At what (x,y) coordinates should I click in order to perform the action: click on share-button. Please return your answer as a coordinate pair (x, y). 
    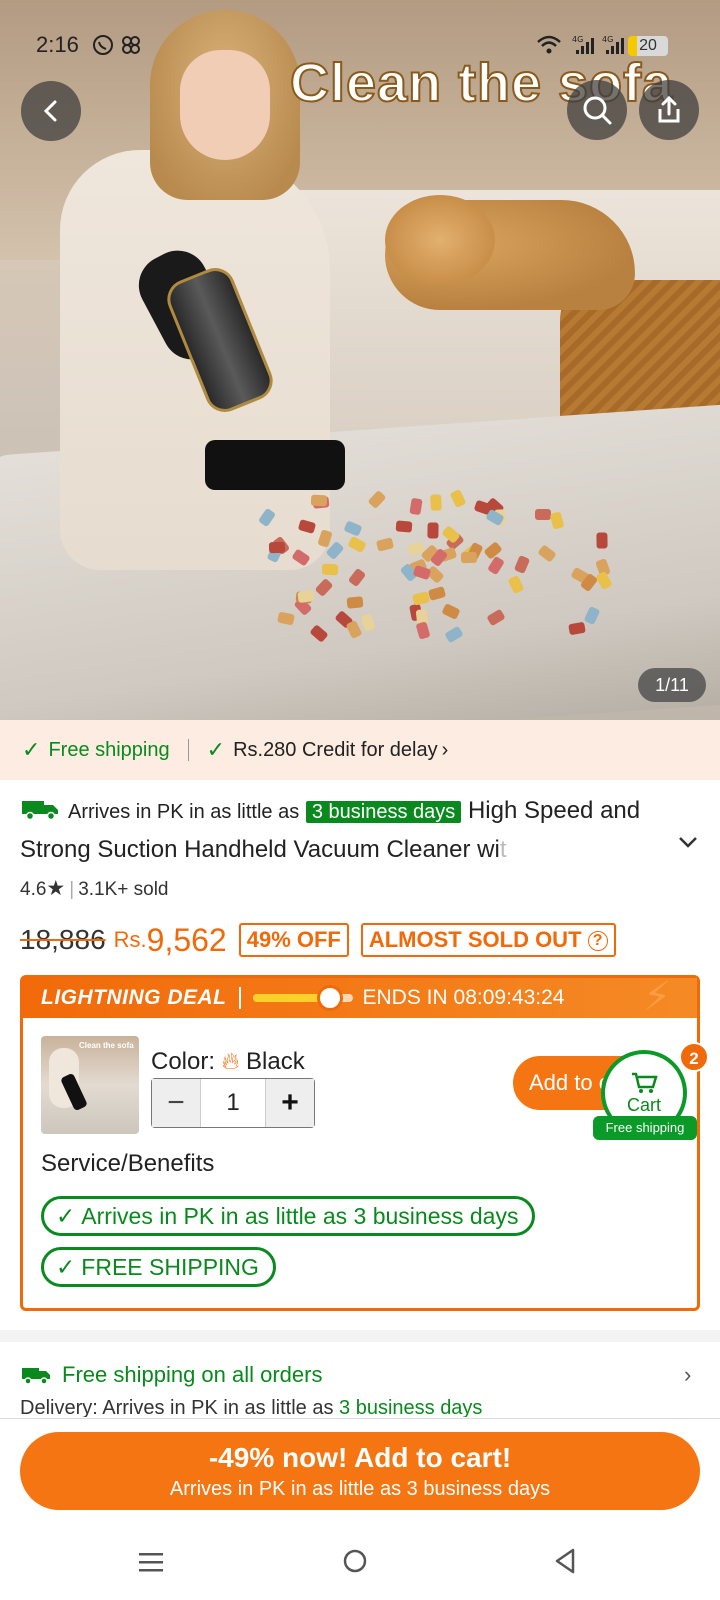
    Looking at the image, I should click on (669, 110).